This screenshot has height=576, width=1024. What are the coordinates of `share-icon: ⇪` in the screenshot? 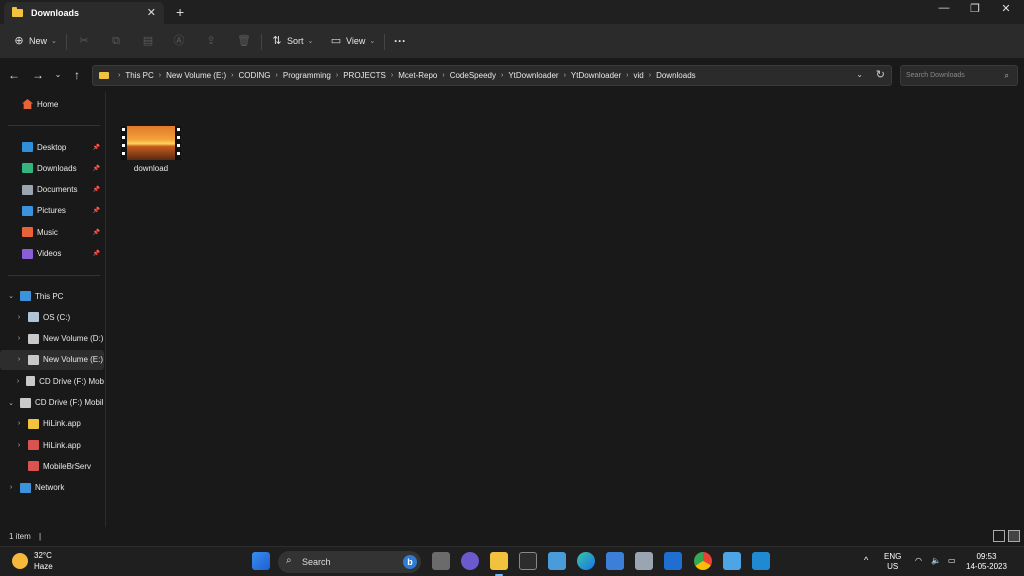 It's located at (211, 41).